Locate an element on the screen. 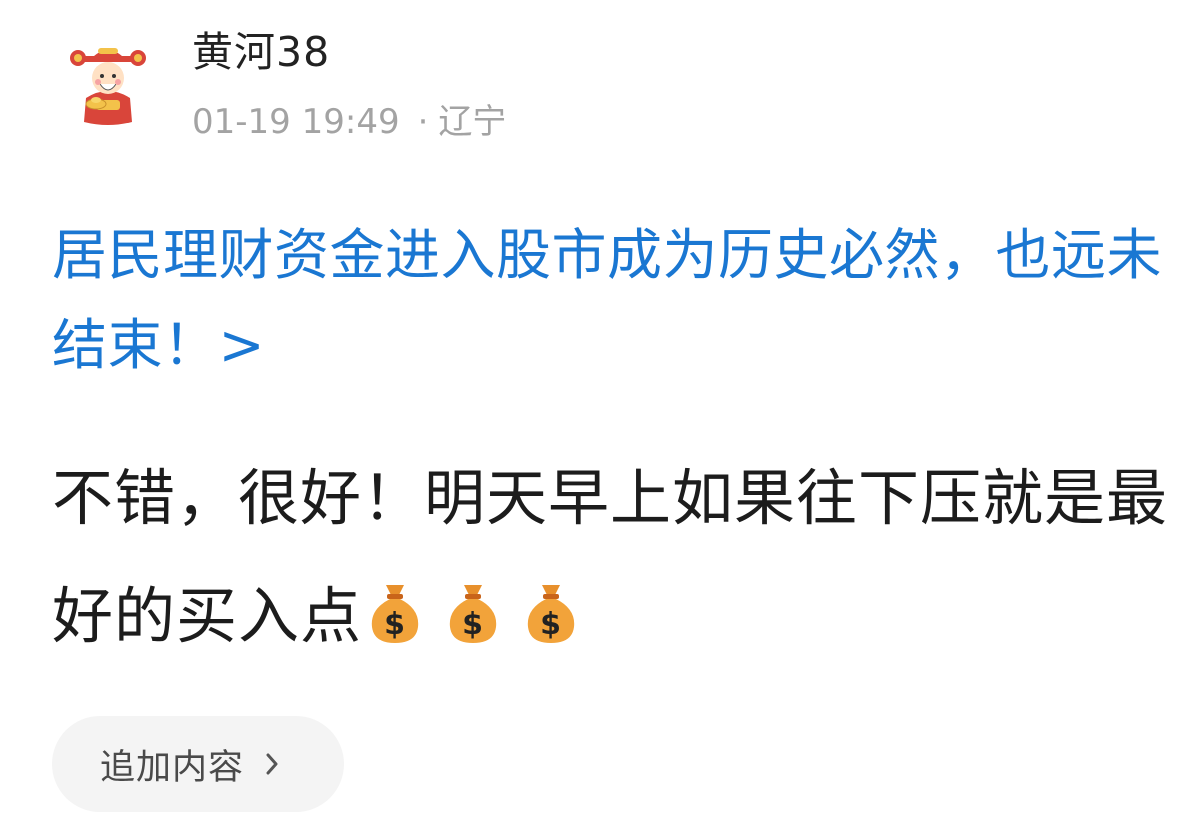 The image size is (1200, 832). author-avatar is located at coordinates (108, 84).